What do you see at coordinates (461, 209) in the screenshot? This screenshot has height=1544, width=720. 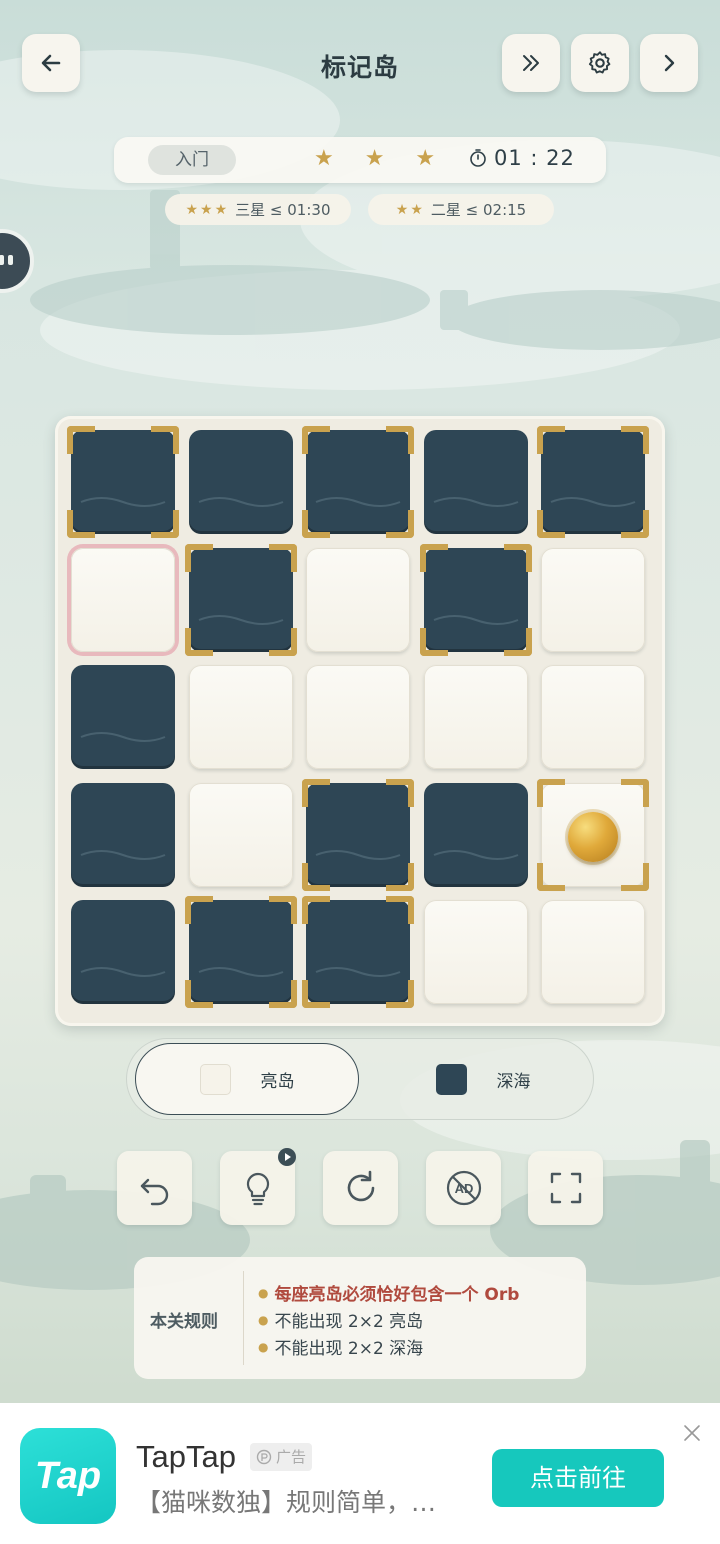 I see `two-star-goal: ★★ 二星 ≤ 02:15` at bounding box center [461, 209].